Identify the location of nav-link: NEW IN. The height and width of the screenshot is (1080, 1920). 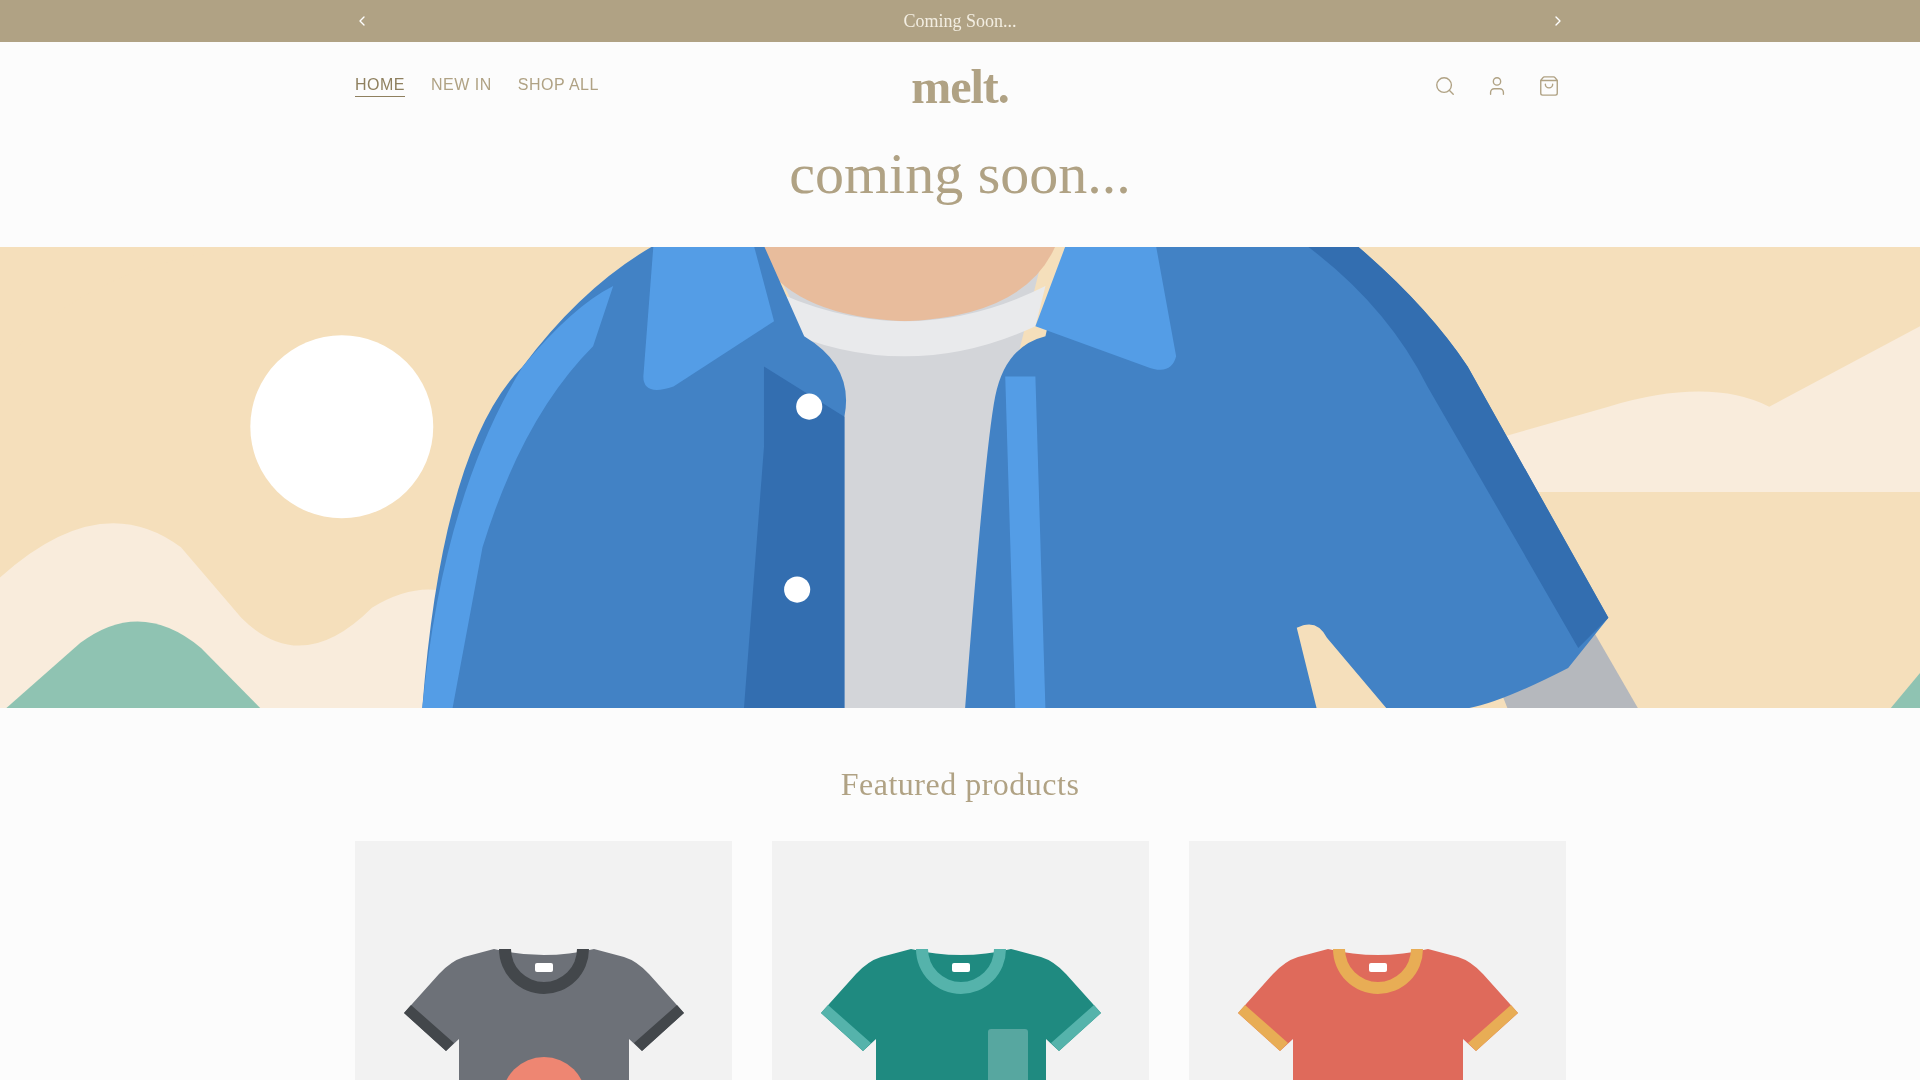
(461, 86).